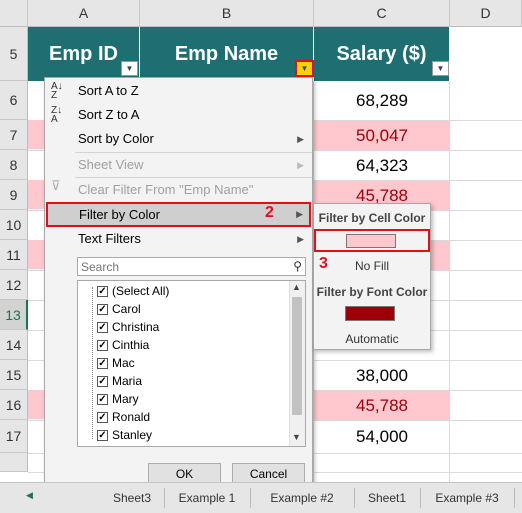  What do you see at coordinates (227, 54) in the screenshot?
I see `header-cell-emp-name: Emp Name` at bounding box center [227, 54].